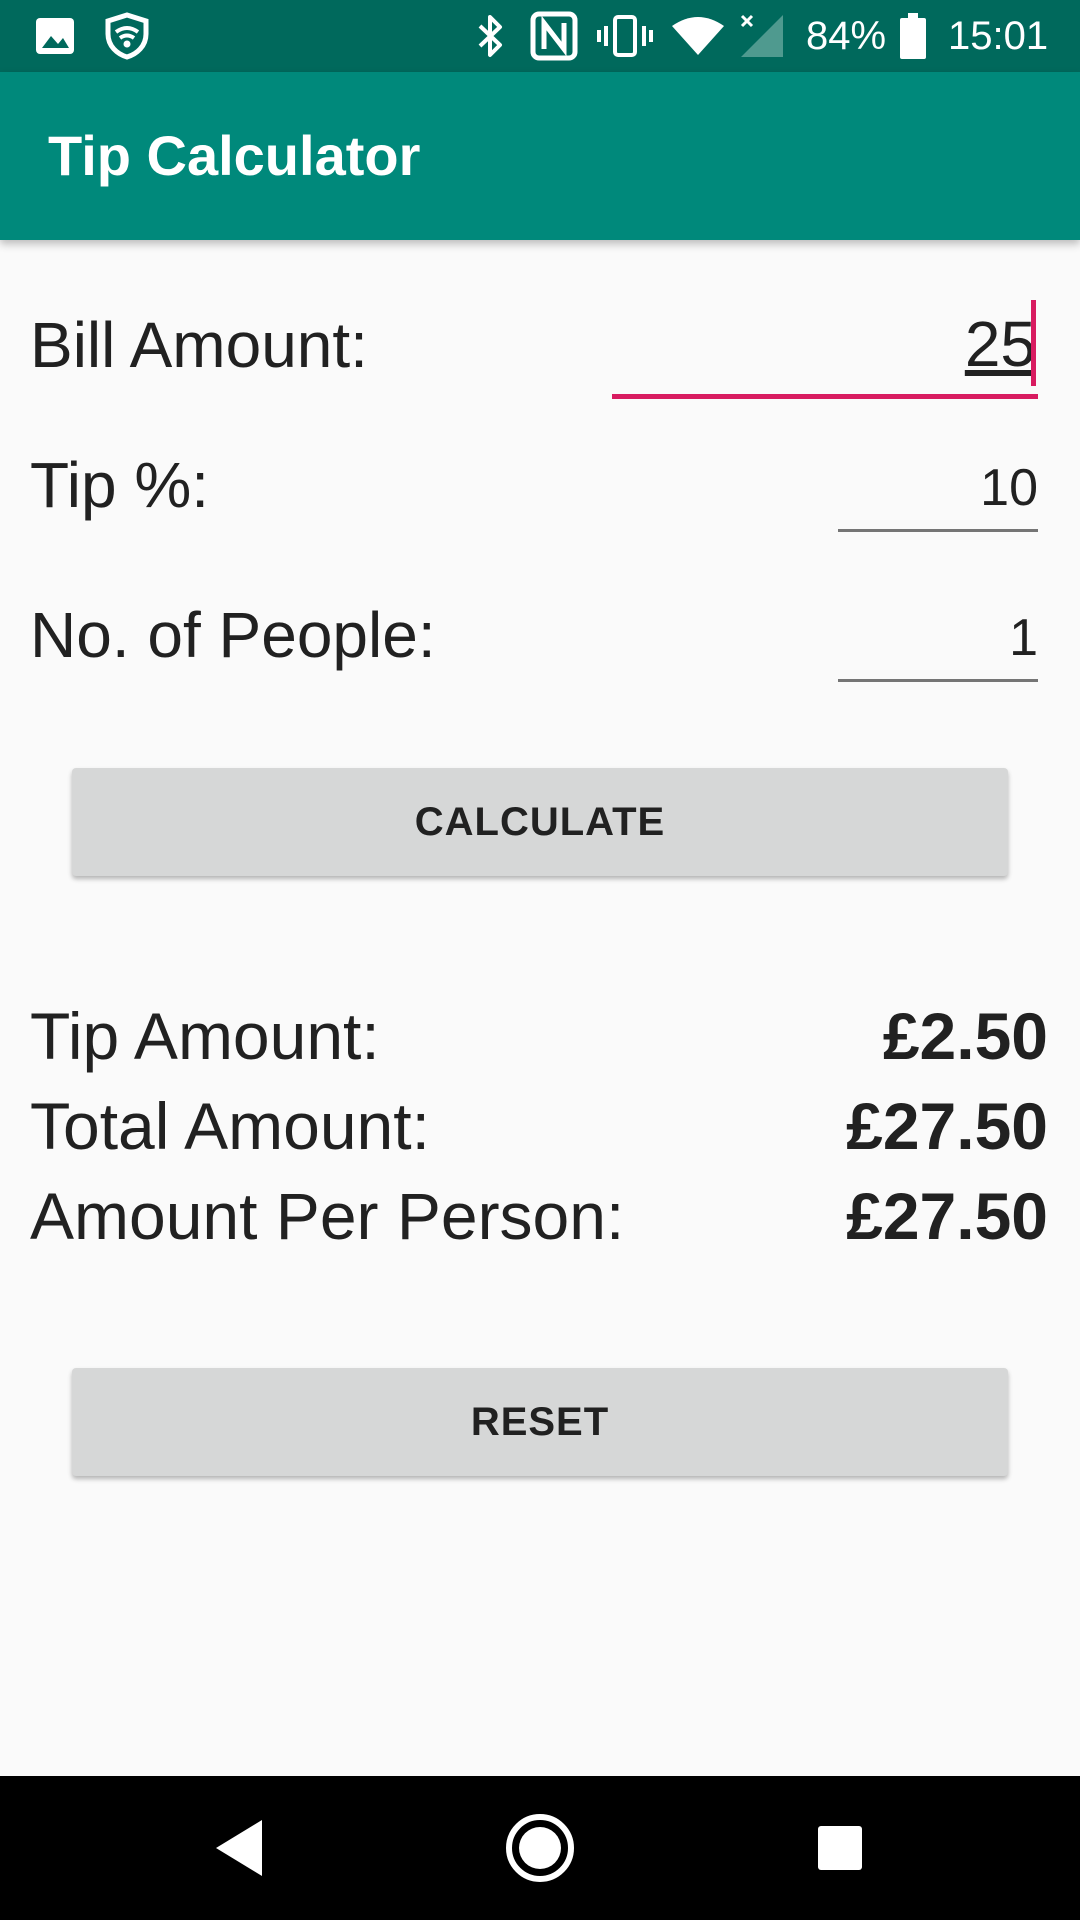 Image resolution: width=1080 pixels, height=1920 pixels. What do you see at coordinates (824, 344) in the screenshot?
I see `bill-amount-input` at bounding box center [824, 344].